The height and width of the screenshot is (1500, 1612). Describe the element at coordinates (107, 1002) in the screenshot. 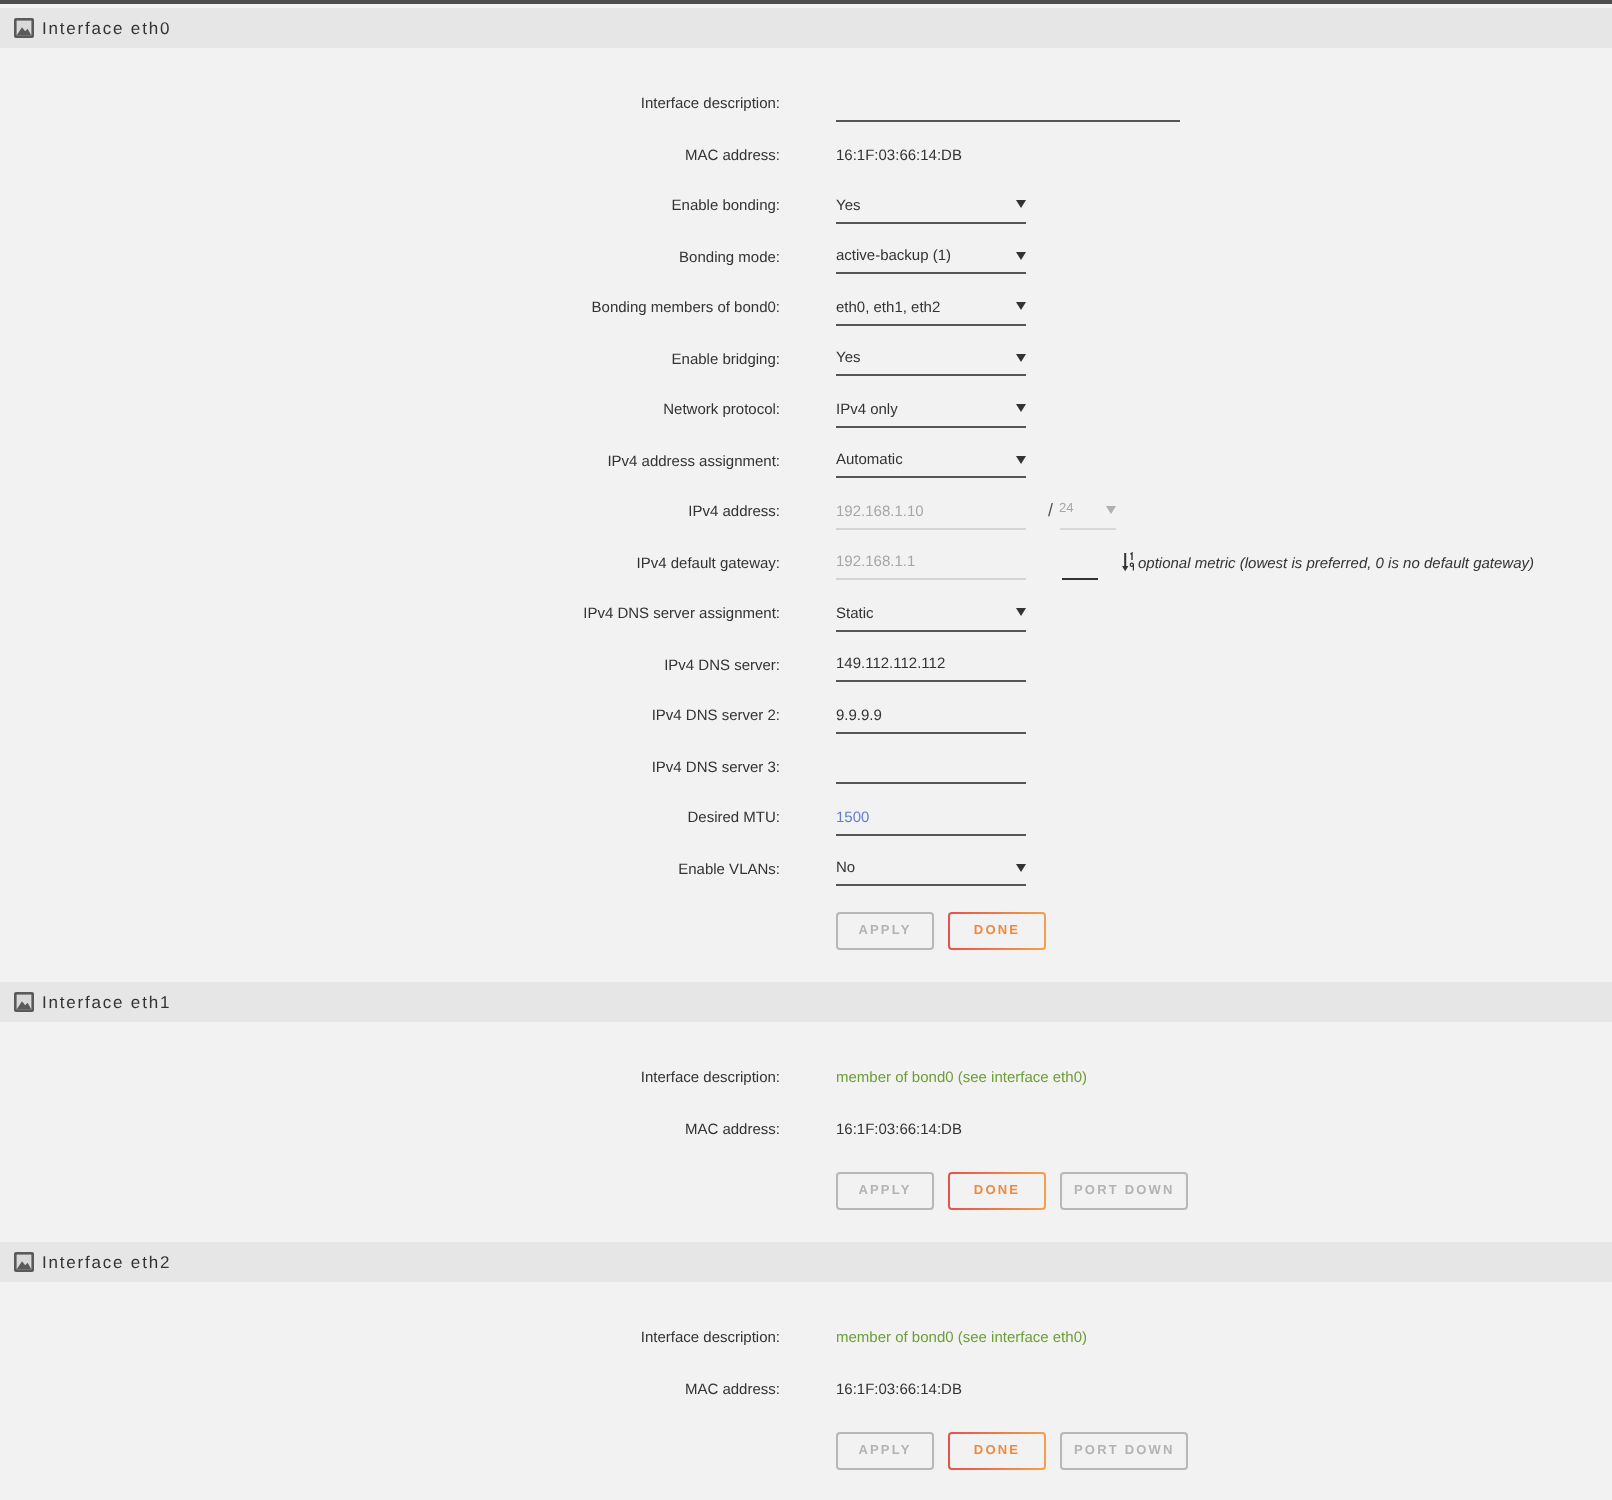

I see `section-title: Interface eth1` at that location.